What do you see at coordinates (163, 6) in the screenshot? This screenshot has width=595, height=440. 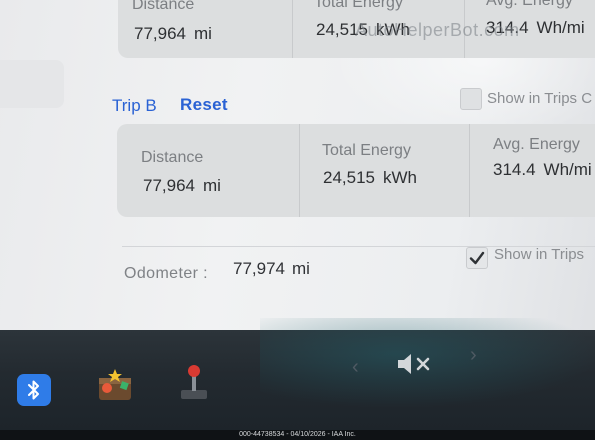 I see `trip-a-distance-label: Distance` at bounding box center [163, 6].